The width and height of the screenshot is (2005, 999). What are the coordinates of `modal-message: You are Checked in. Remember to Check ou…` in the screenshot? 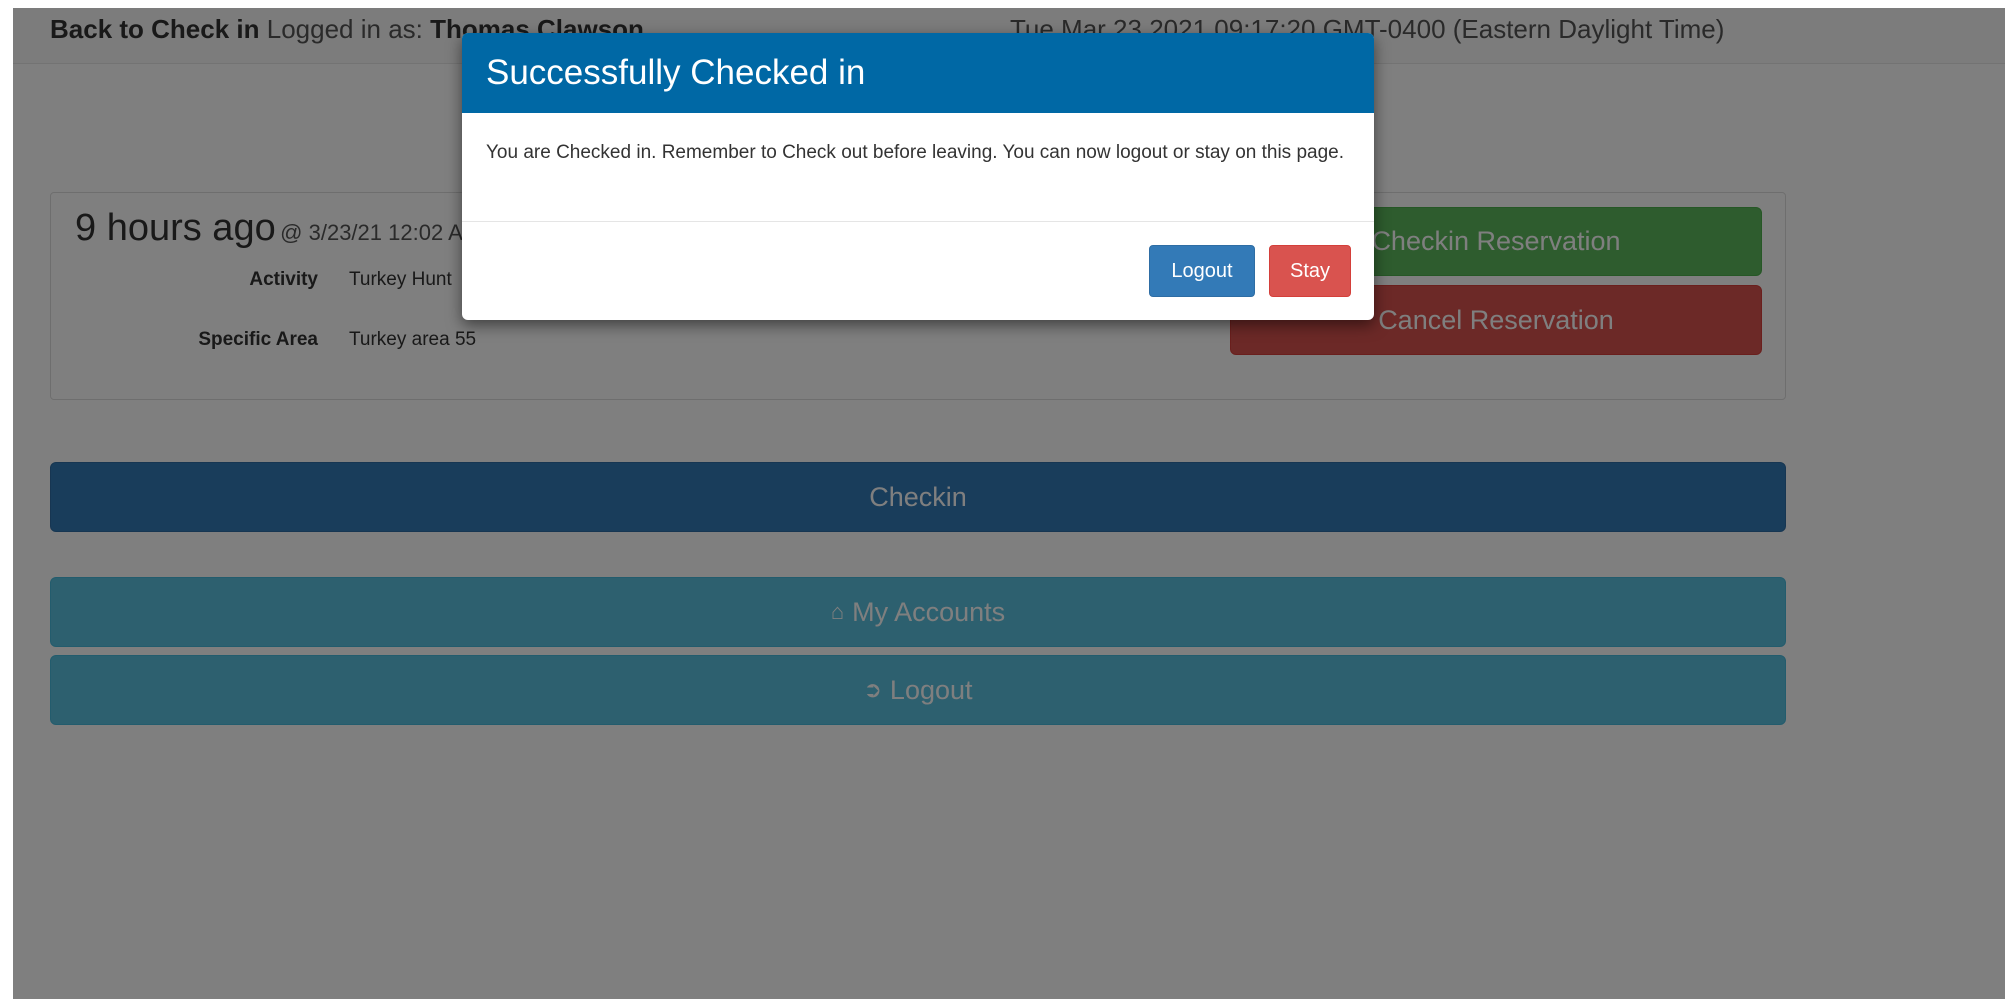 It's located at (915, 152).